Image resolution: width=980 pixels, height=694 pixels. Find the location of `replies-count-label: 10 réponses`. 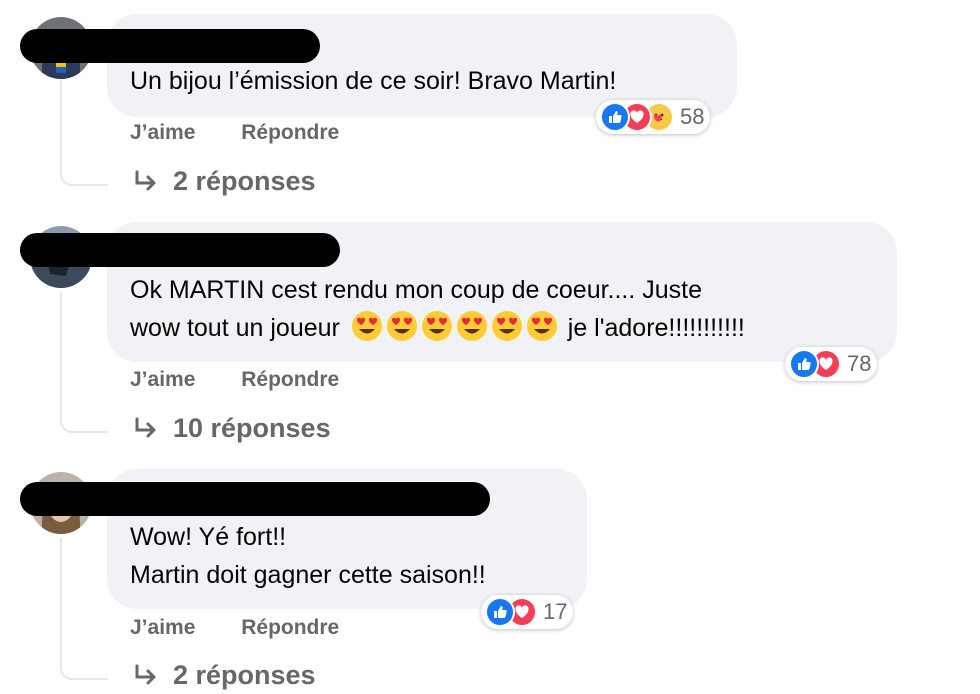

replies-count-label: 10 réponses is located at coordinates (252, 428).